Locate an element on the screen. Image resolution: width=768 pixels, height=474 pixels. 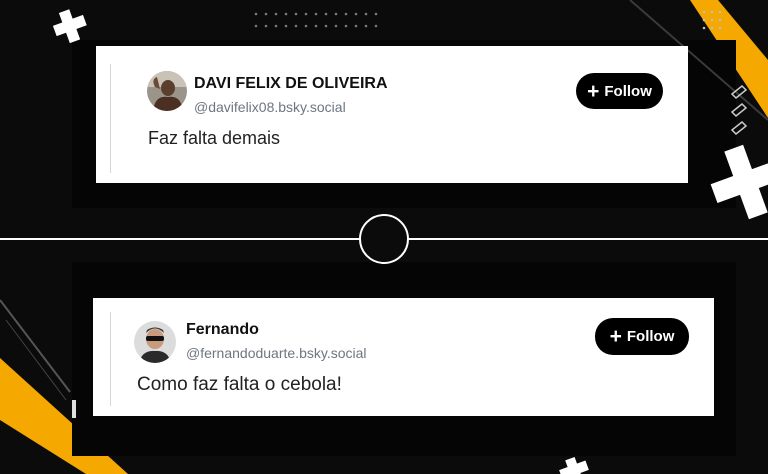
author-handle: @fernandoduarte.bsky.social is located at coordinates (276, 353).